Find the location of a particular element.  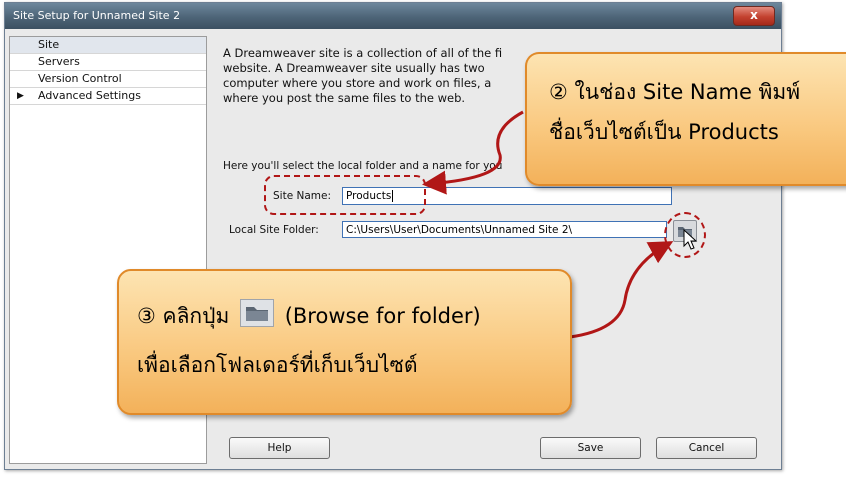

callout-step-2-line1: ในช่อง Site Name พิมพ์ is located at coordinates (687, 92).